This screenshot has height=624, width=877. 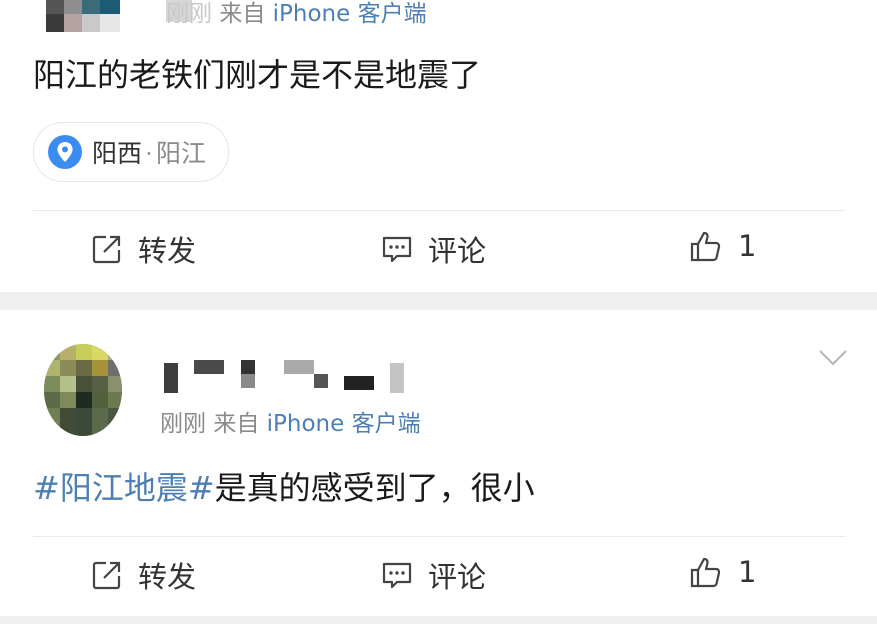 I want to click on post-text: #阳江地震#是真的感受到了，很小, so click(x=284, y=486).